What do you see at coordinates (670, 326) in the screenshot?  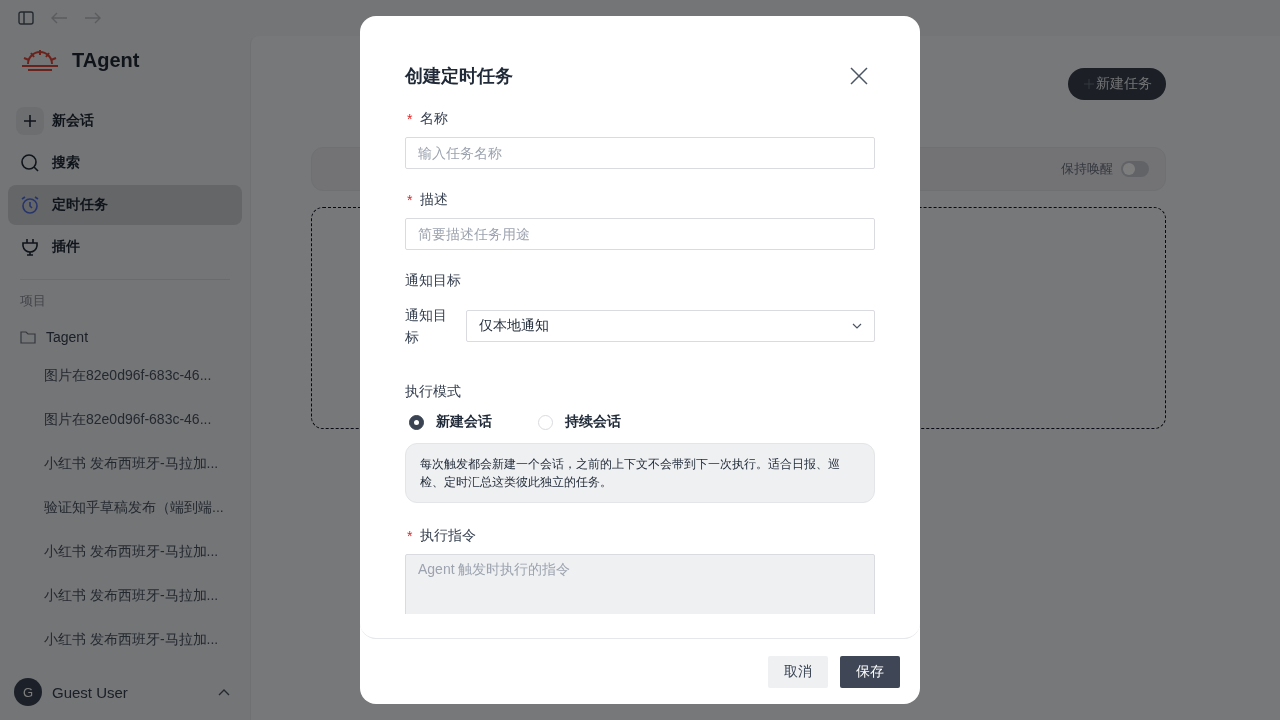 I see `notify-target-select: 仅本地通知` at bounding box center [670, 326].